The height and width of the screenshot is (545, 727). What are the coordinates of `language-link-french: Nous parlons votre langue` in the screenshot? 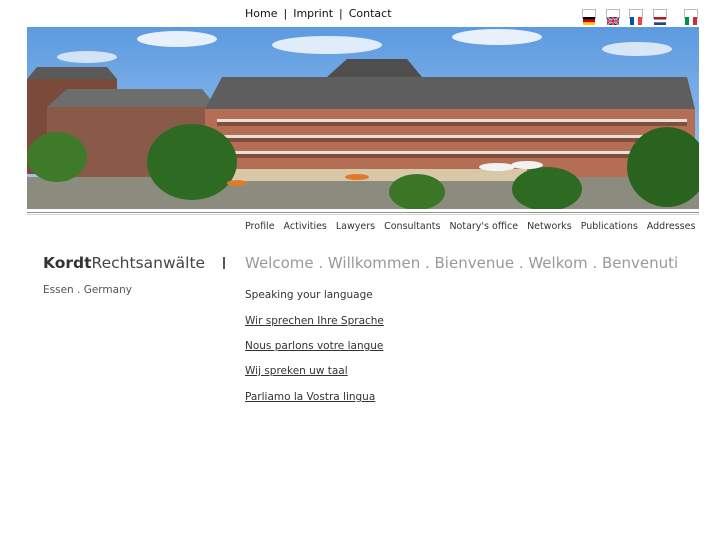 It's located at (314, 346).